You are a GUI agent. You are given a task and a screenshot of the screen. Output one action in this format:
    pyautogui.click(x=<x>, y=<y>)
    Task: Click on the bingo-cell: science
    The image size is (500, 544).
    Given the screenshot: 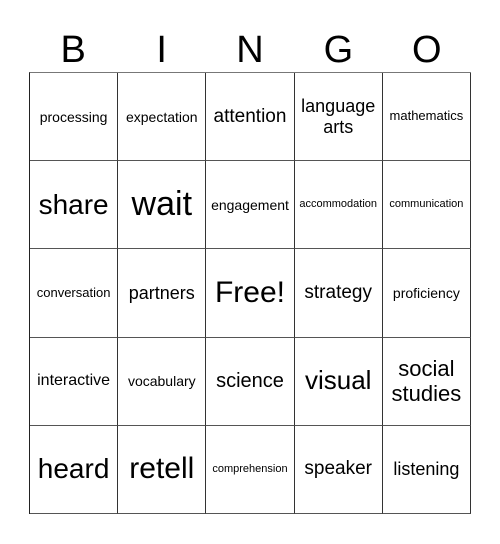 What is the action you would take?
    pyautogui.click(x=250, y=381)
    